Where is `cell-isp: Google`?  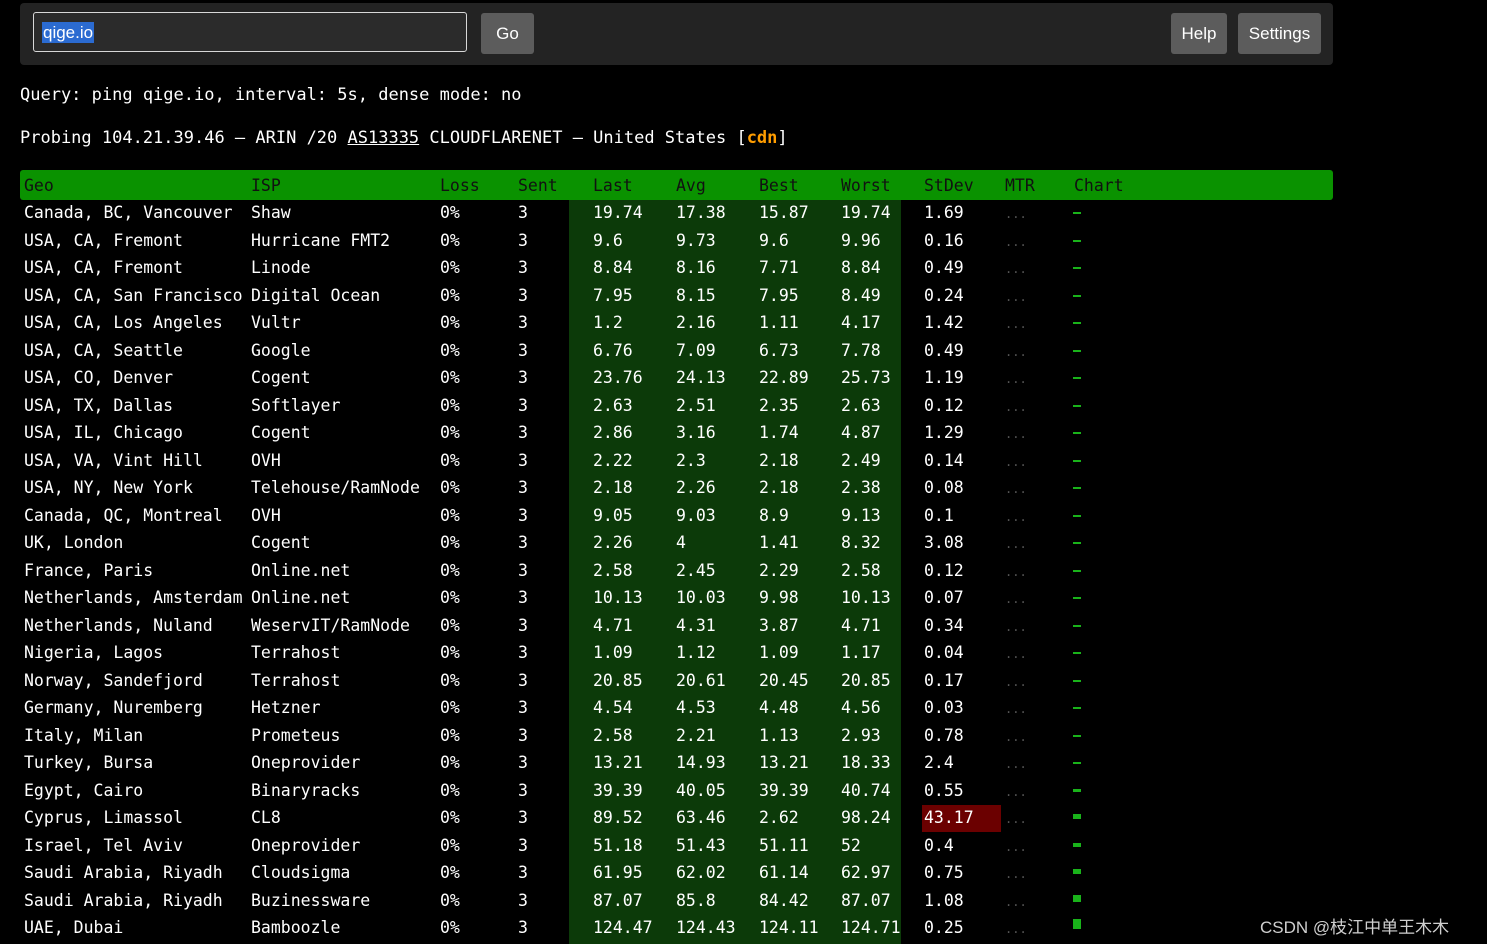
cell-isp: Google is located at coordinates (281, 350).